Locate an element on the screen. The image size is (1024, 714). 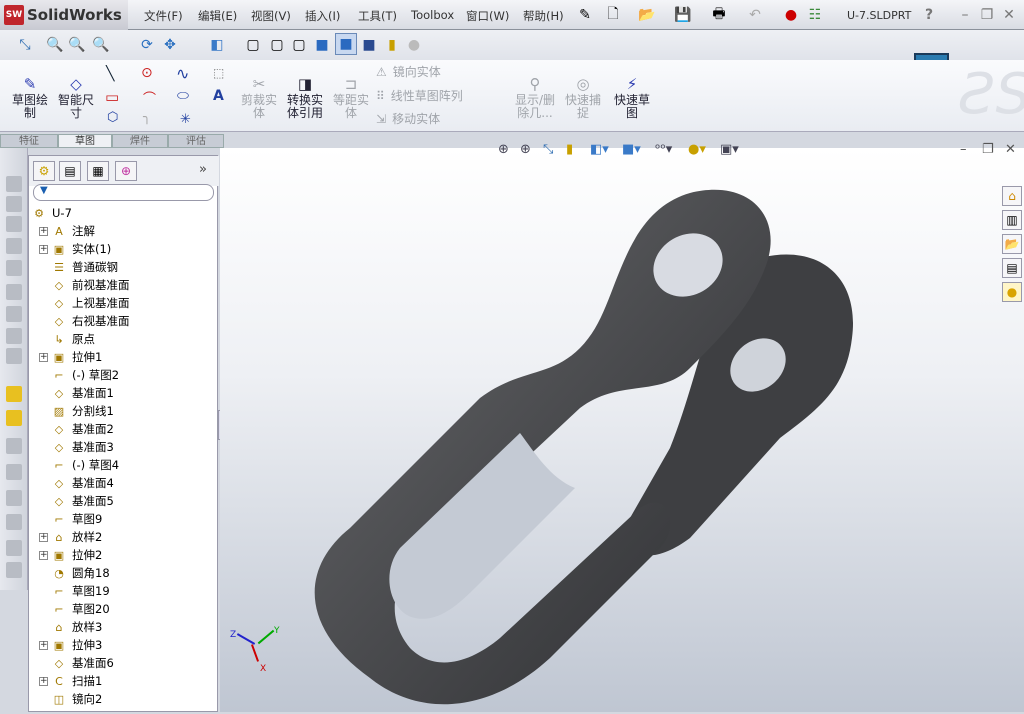
tab-evaluate: 评估 is located at coordinates (196, 141).